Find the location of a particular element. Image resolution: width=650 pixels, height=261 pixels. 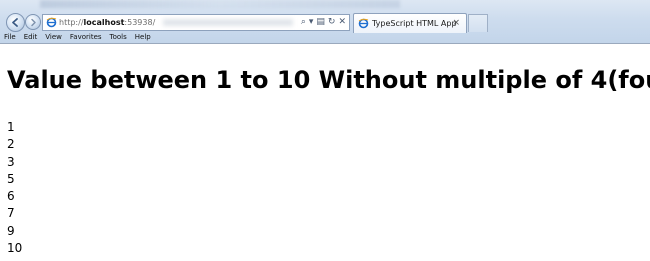

menu-file: File is located at coordinates (10, 37).